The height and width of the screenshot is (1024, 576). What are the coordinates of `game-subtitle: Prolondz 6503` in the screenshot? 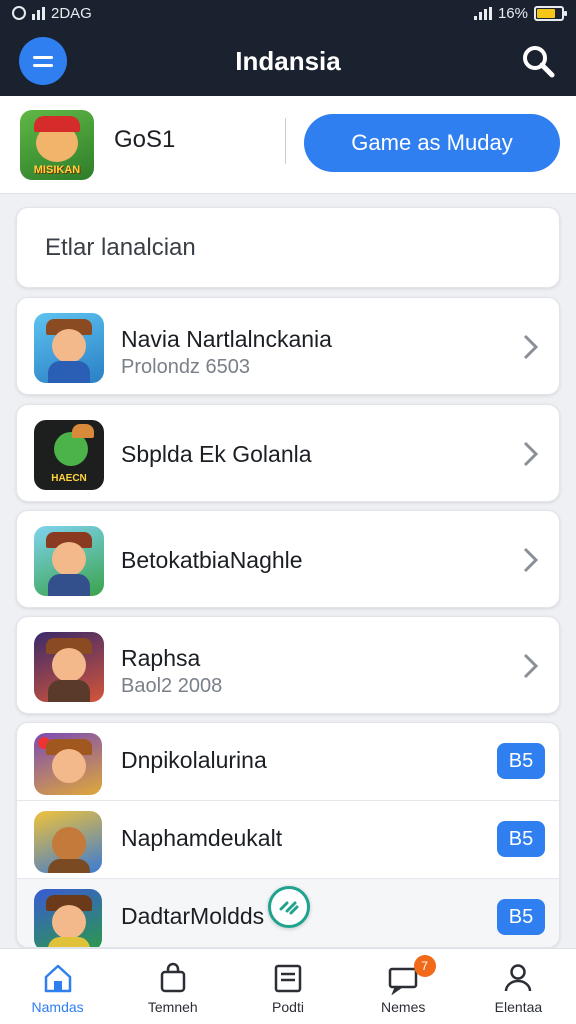 It's located at (185, 367).